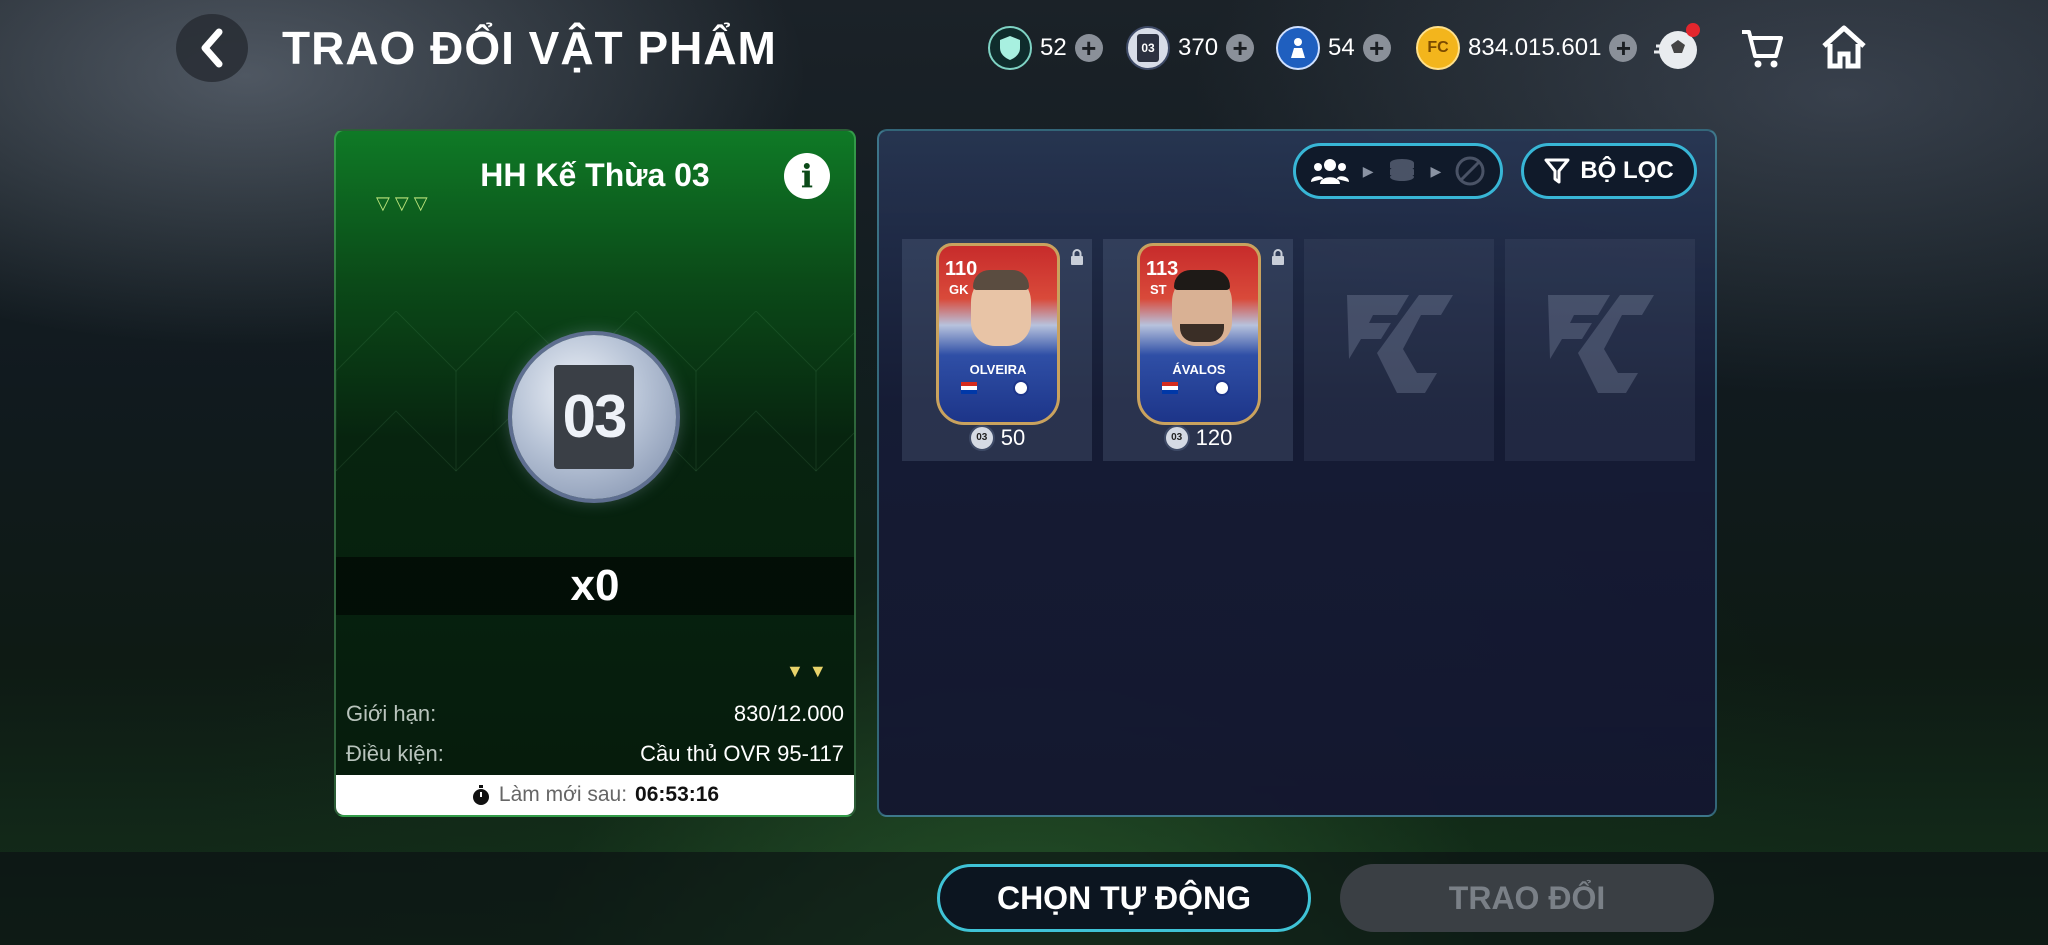 This screenshot has height=945, width=2048. I want to click on add-card03-button: +, so click(1240, 48).